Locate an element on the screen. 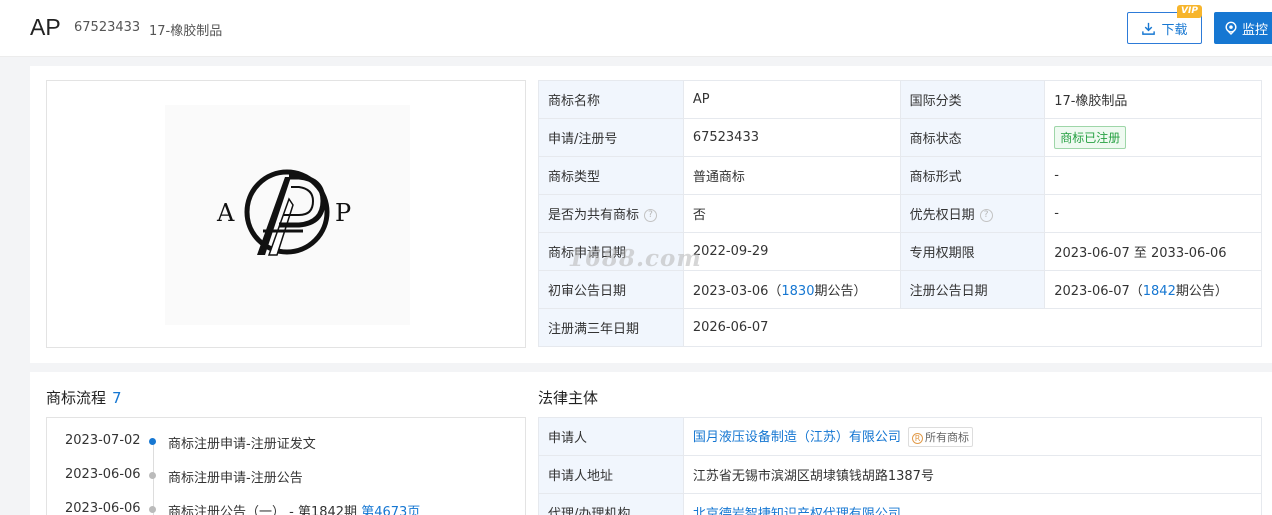 The image size is (1272, 515). value-priority-date: - is located at coordinates (1153, 213).